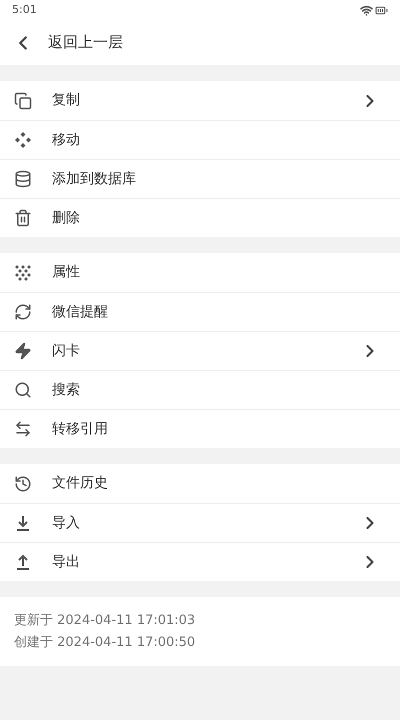  I want to click on menu-item: 属性, so click(200, 272).